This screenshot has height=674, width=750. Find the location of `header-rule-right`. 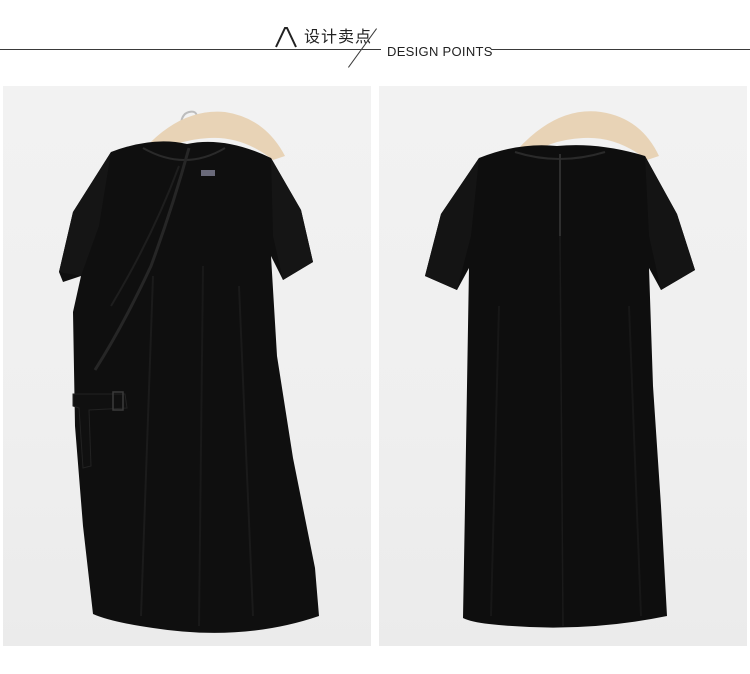

header-rule-right is located at coordinates (620, 49).